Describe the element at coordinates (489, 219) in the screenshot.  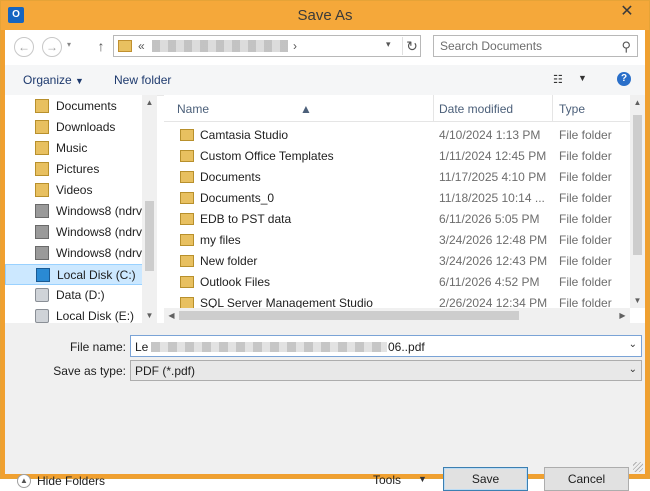
I see `file-date: 6/11/2026 5:05 PM` at that location.